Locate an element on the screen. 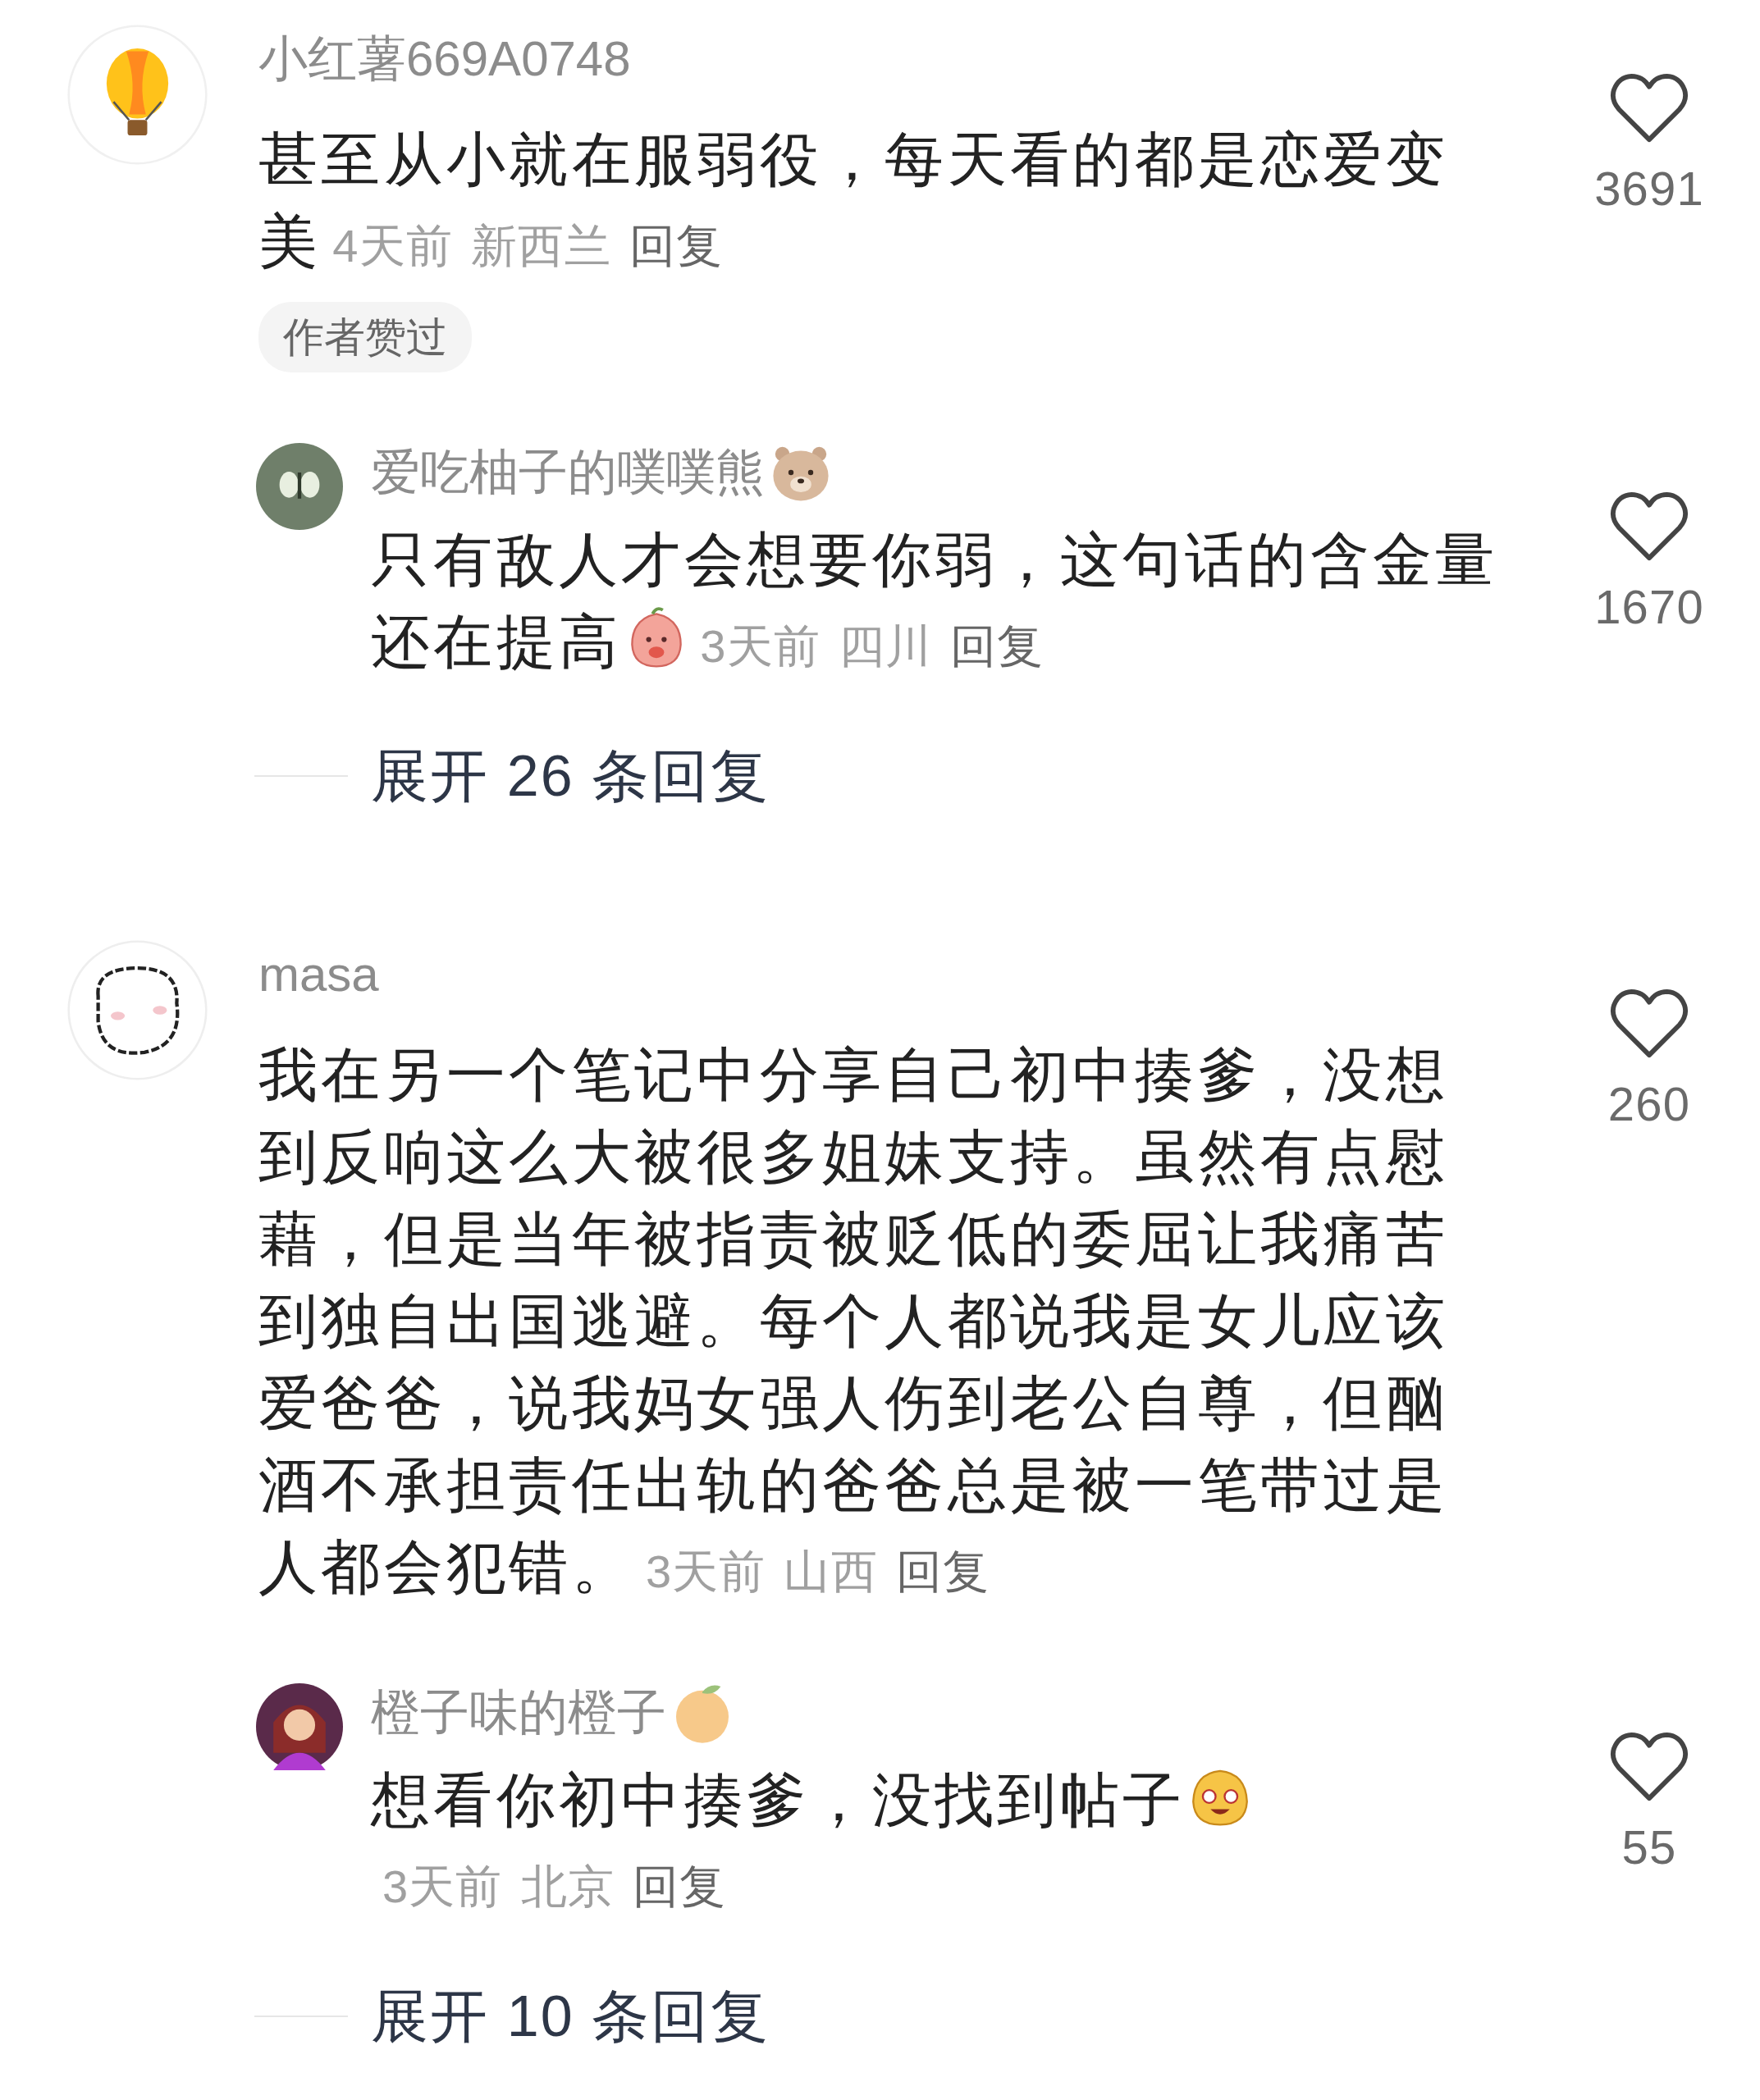 The width and height of the screenshot is (1760, 2100). expand-replies-link: 展开 26 条回复 is located at coordinates (570, 776).